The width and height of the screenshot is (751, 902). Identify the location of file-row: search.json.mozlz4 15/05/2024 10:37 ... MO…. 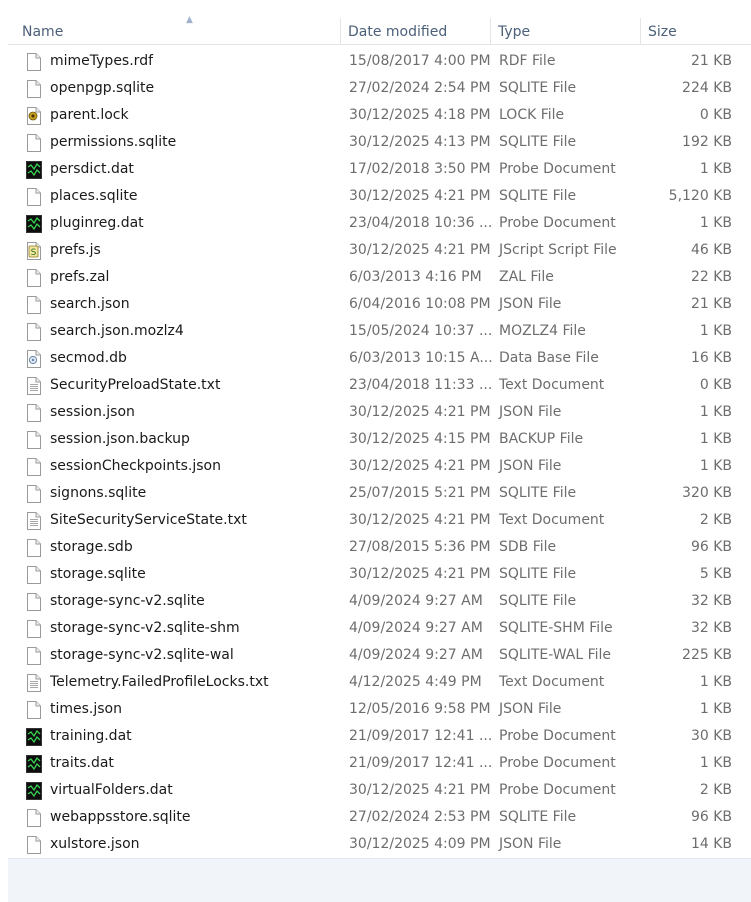
(379, 331).